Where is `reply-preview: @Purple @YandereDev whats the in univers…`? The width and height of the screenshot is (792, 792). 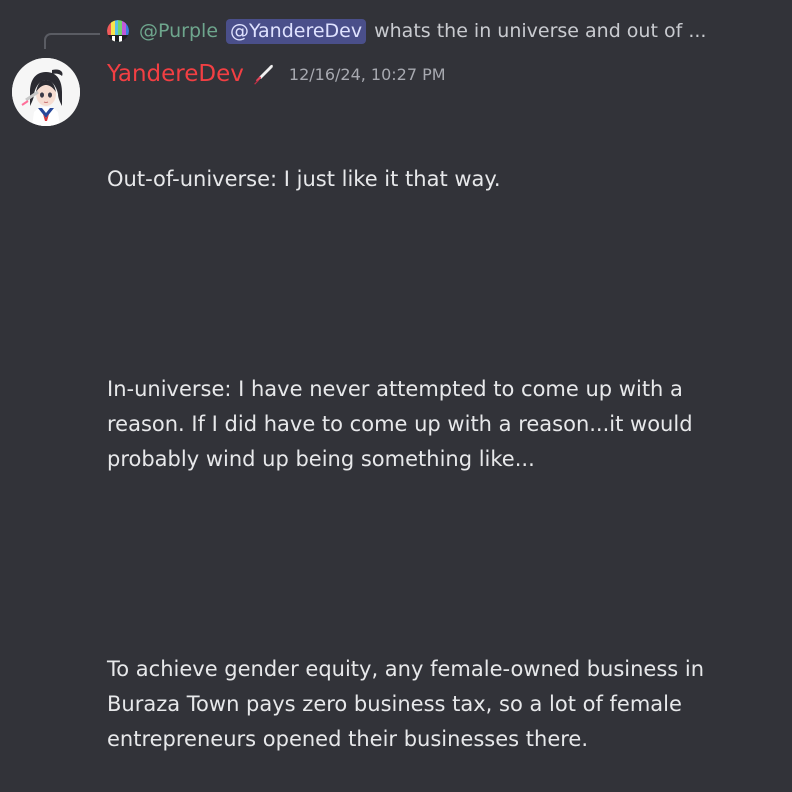
reply-preview: @Purple @YandereDev whats the in univers… is located at coordinates (406, 31).